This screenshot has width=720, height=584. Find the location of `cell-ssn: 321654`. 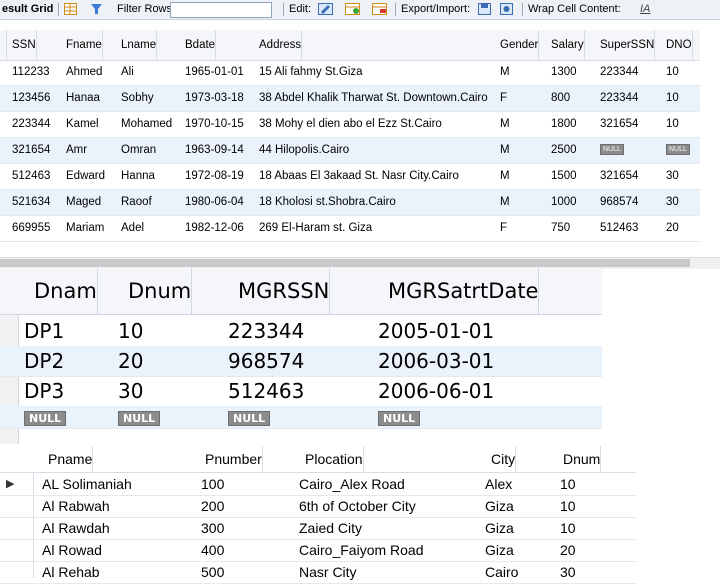

cell-ssn: 321654 is located at coordinates (31, 150).